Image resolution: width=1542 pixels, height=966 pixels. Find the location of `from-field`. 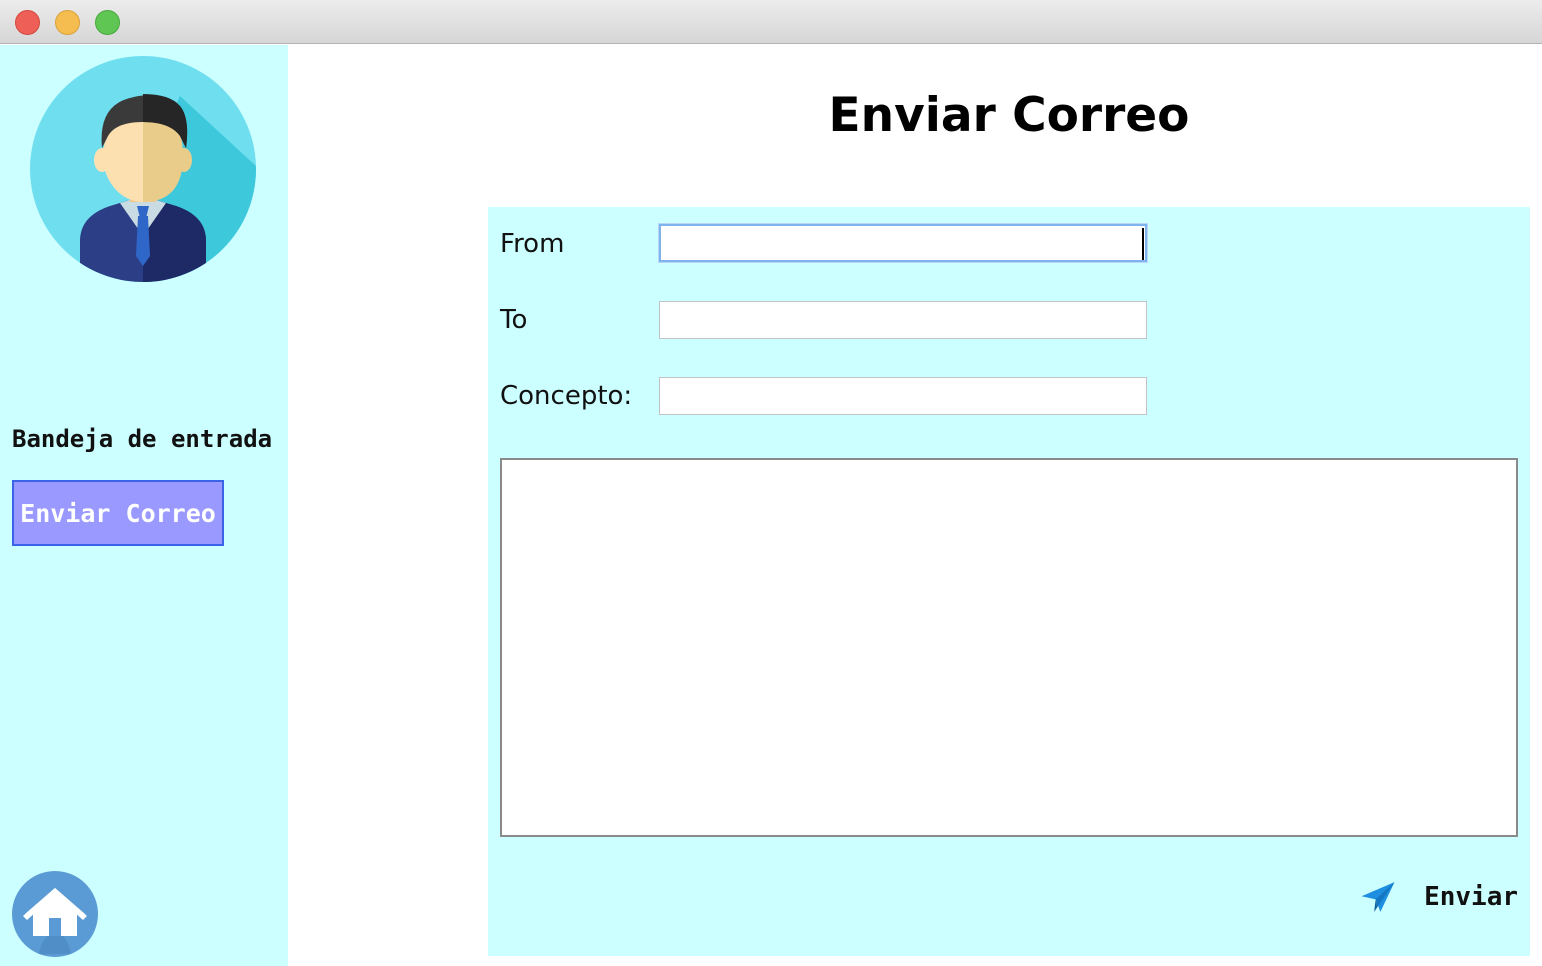

from-field is located at coordinates (903, 243).